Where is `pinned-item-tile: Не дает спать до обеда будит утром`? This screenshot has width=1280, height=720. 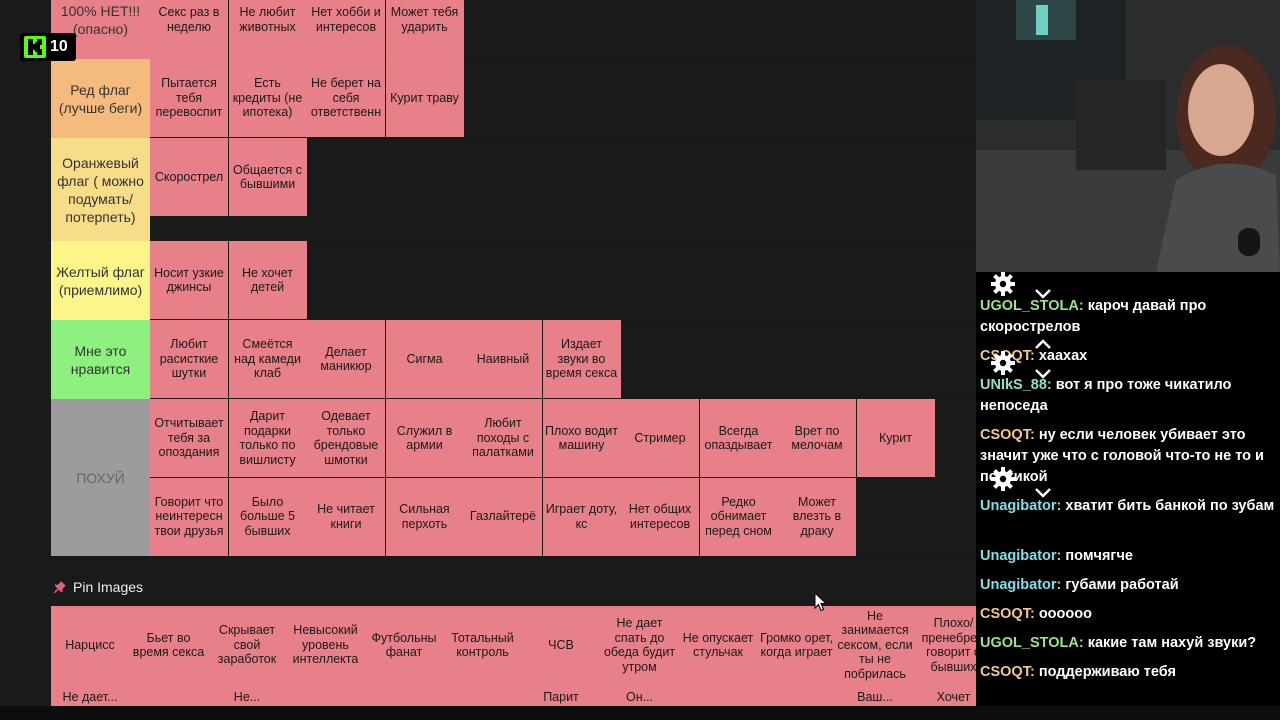 pinned-item-tile: Не дает спать до обеда будит утром is located at coordinates (640, 645).